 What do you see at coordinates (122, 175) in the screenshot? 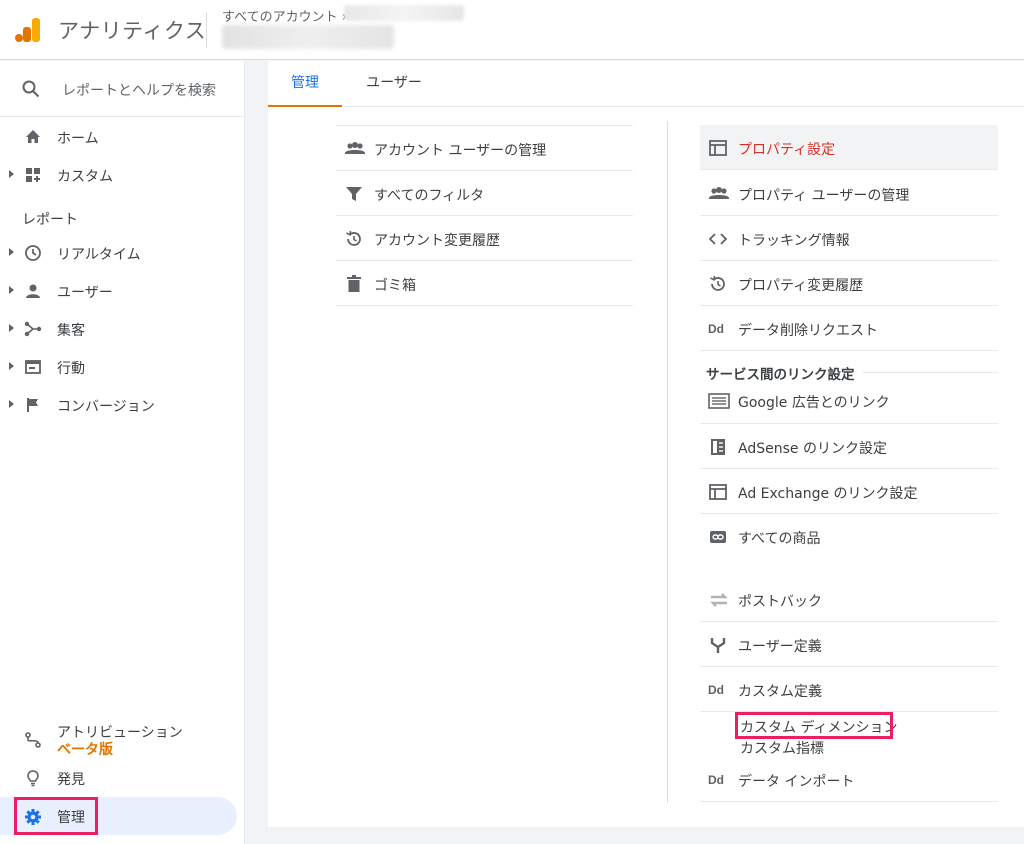
I see `sidebar-item-custom: カスタム` at bounding box center [122, 175].